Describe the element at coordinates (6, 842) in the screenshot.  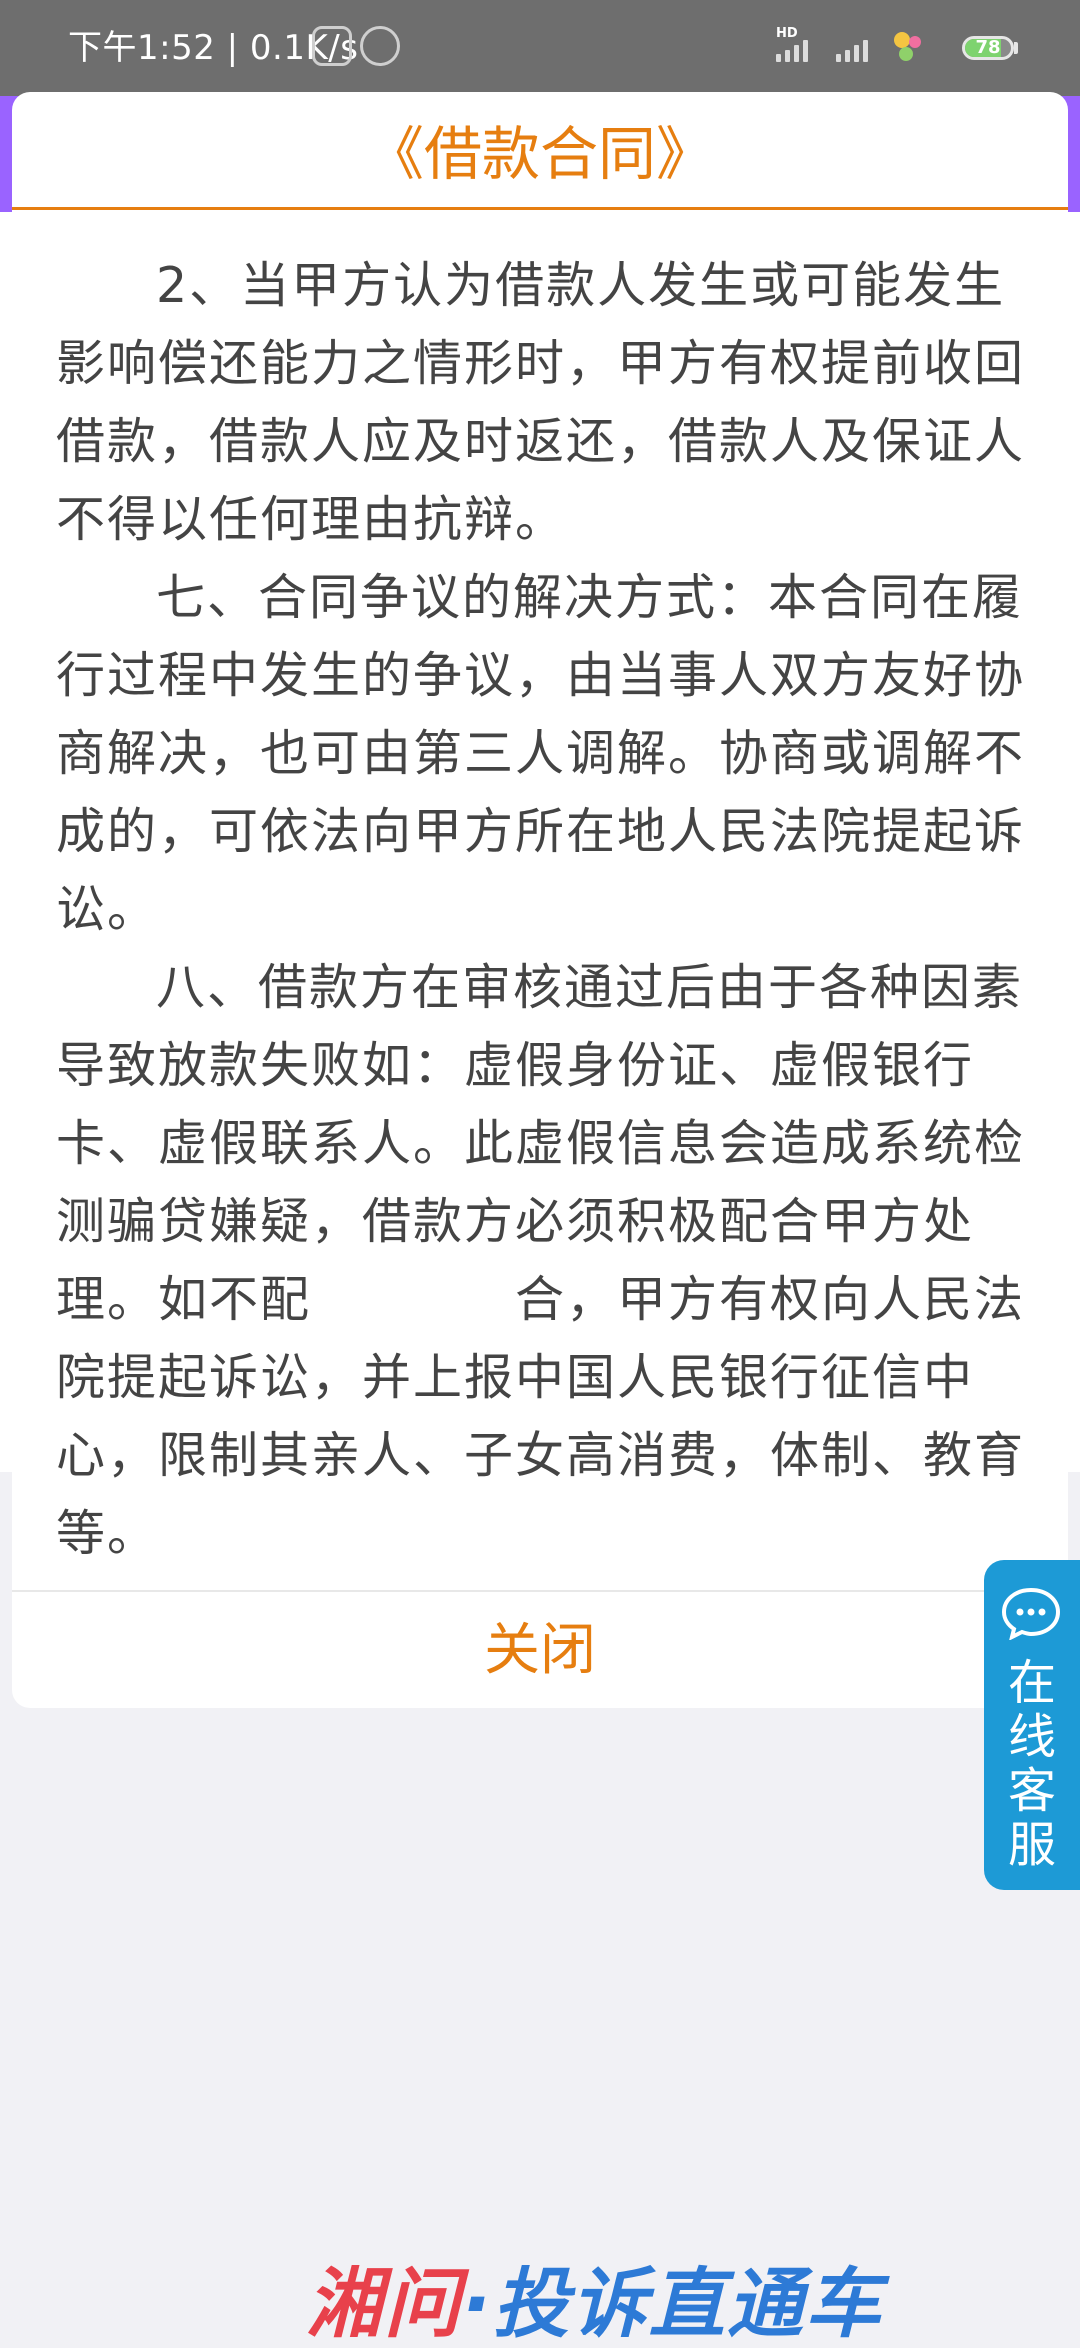
I see `page-background-left` at that location.